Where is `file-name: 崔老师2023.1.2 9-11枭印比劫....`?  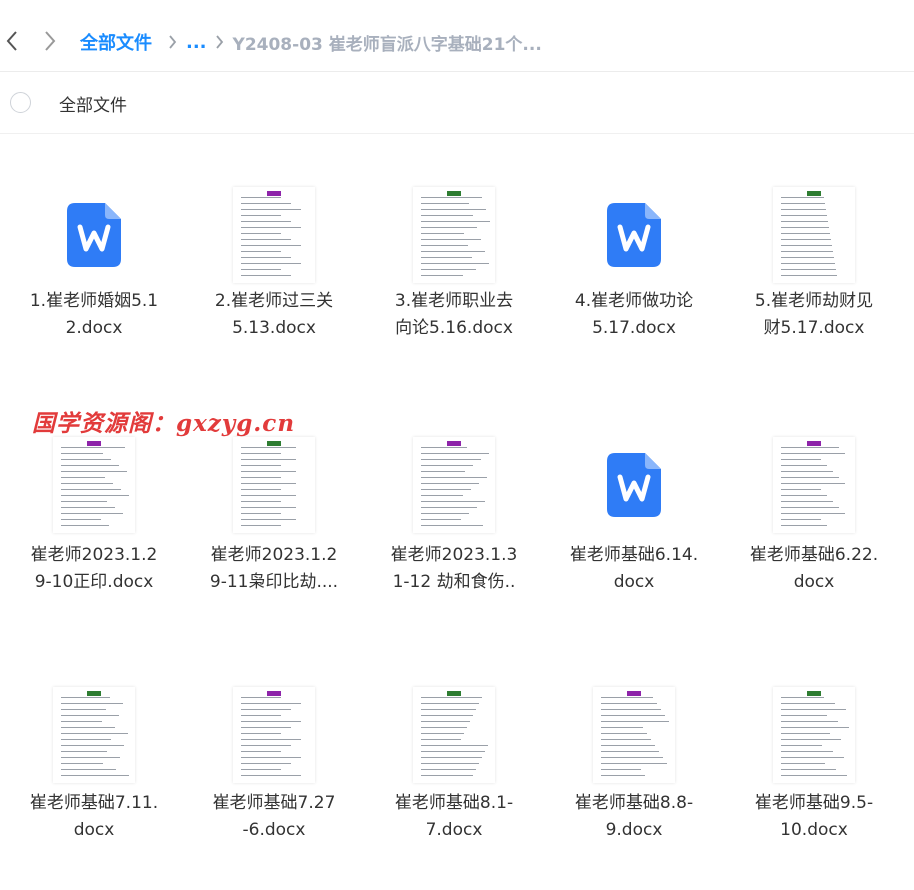
file-name: 崔老师2023.1.2 9-11枭印比劫.... is located at coordinates (274, 569).